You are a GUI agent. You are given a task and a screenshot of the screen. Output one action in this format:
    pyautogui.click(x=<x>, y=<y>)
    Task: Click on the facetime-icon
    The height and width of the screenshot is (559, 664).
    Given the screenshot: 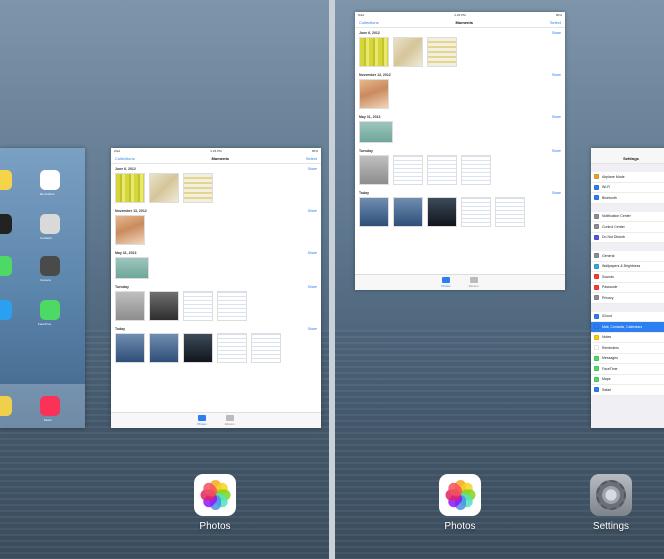 What is the action you would take?
    pyautogui.click(x=50, y=310)
    